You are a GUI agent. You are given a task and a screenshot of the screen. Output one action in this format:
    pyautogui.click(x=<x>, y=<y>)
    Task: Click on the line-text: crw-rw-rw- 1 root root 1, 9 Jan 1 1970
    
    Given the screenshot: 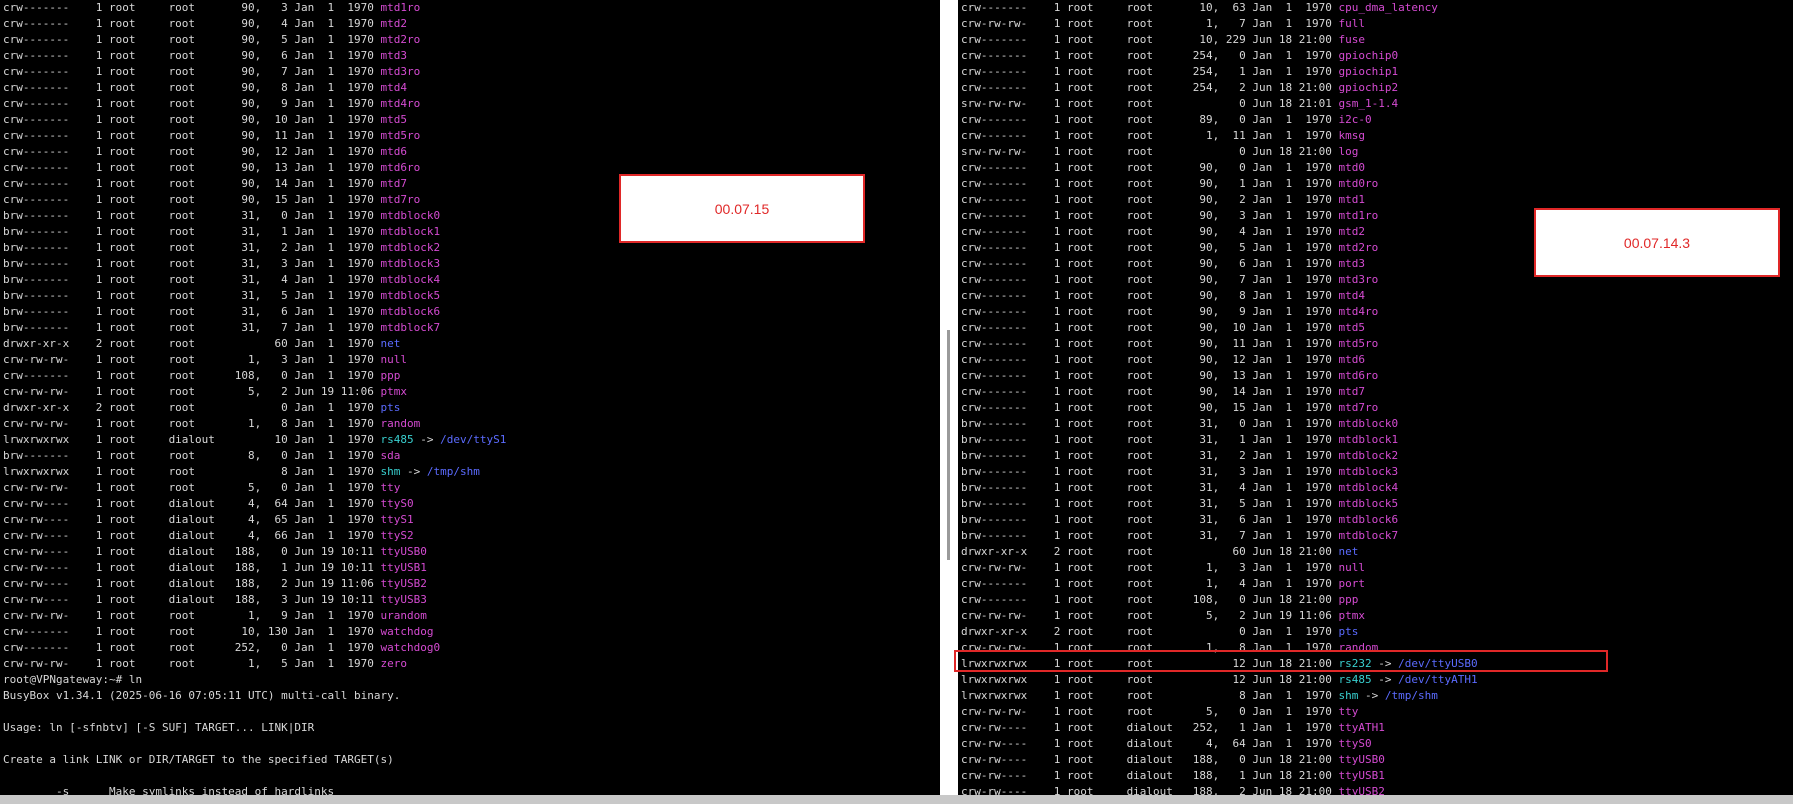 What is the action you would take?
    pyautogui.click(x=192, y=615)
    